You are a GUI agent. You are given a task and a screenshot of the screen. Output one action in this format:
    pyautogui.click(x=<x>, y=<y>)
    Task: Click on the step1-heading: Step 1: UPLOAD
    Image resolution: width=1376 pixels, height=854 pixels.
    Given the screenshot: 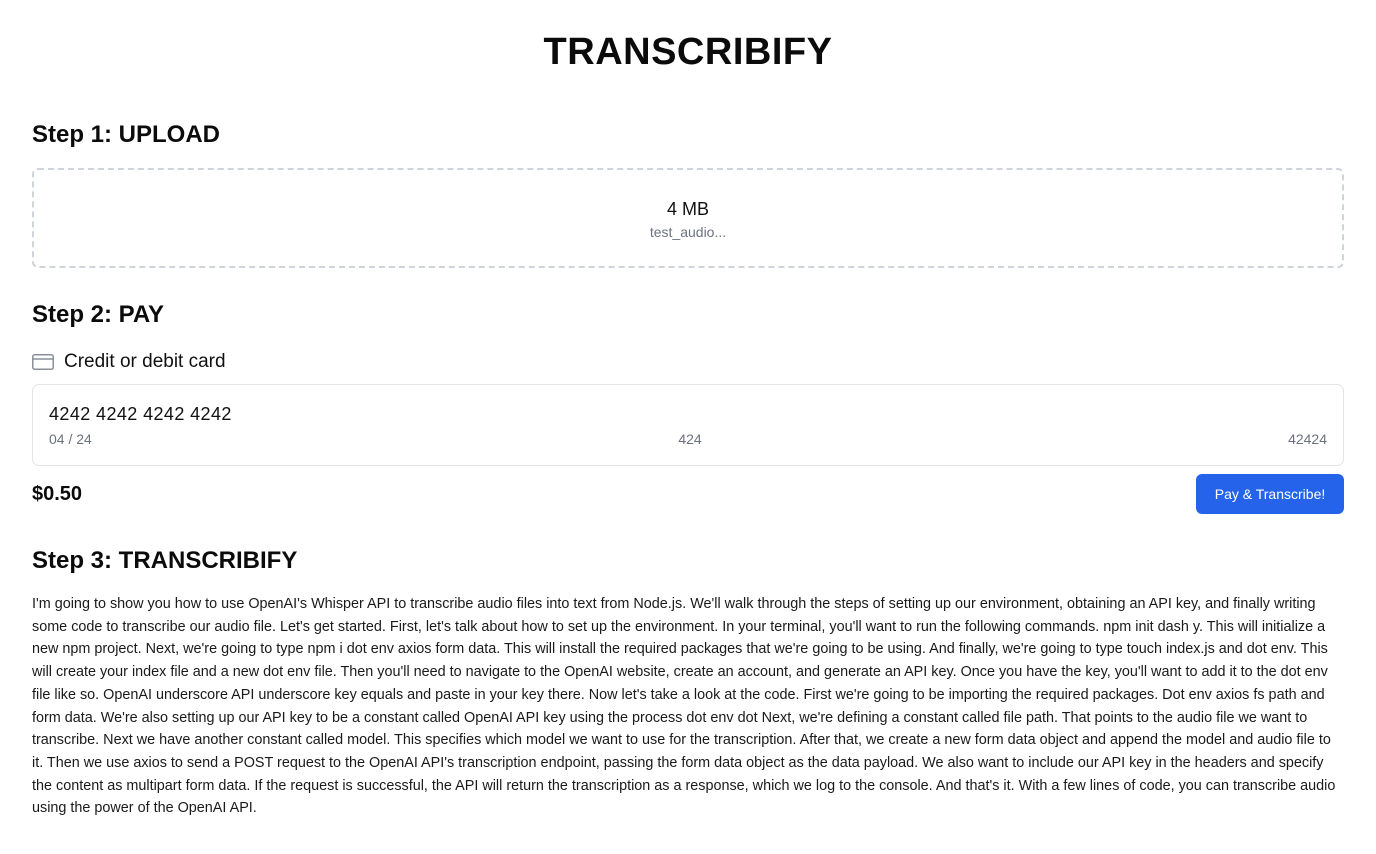 What is the action you would take?
    pyautogui.click(x=126, y=134)
    